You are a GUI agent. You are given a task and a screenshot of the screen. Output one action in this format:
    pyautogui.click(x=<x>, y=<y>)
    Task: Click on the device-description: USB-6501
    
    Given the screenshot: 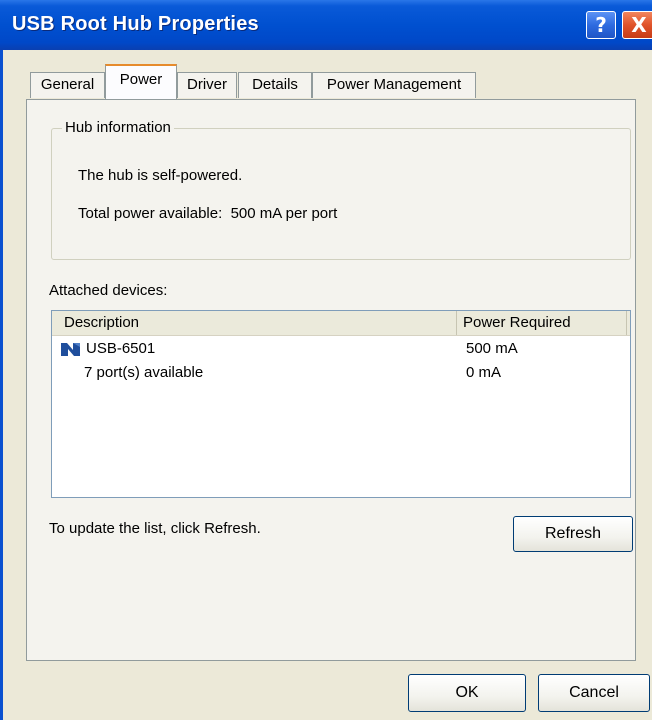 What is the action you would take?
    pyautogui.click(x=121, y=348)
    